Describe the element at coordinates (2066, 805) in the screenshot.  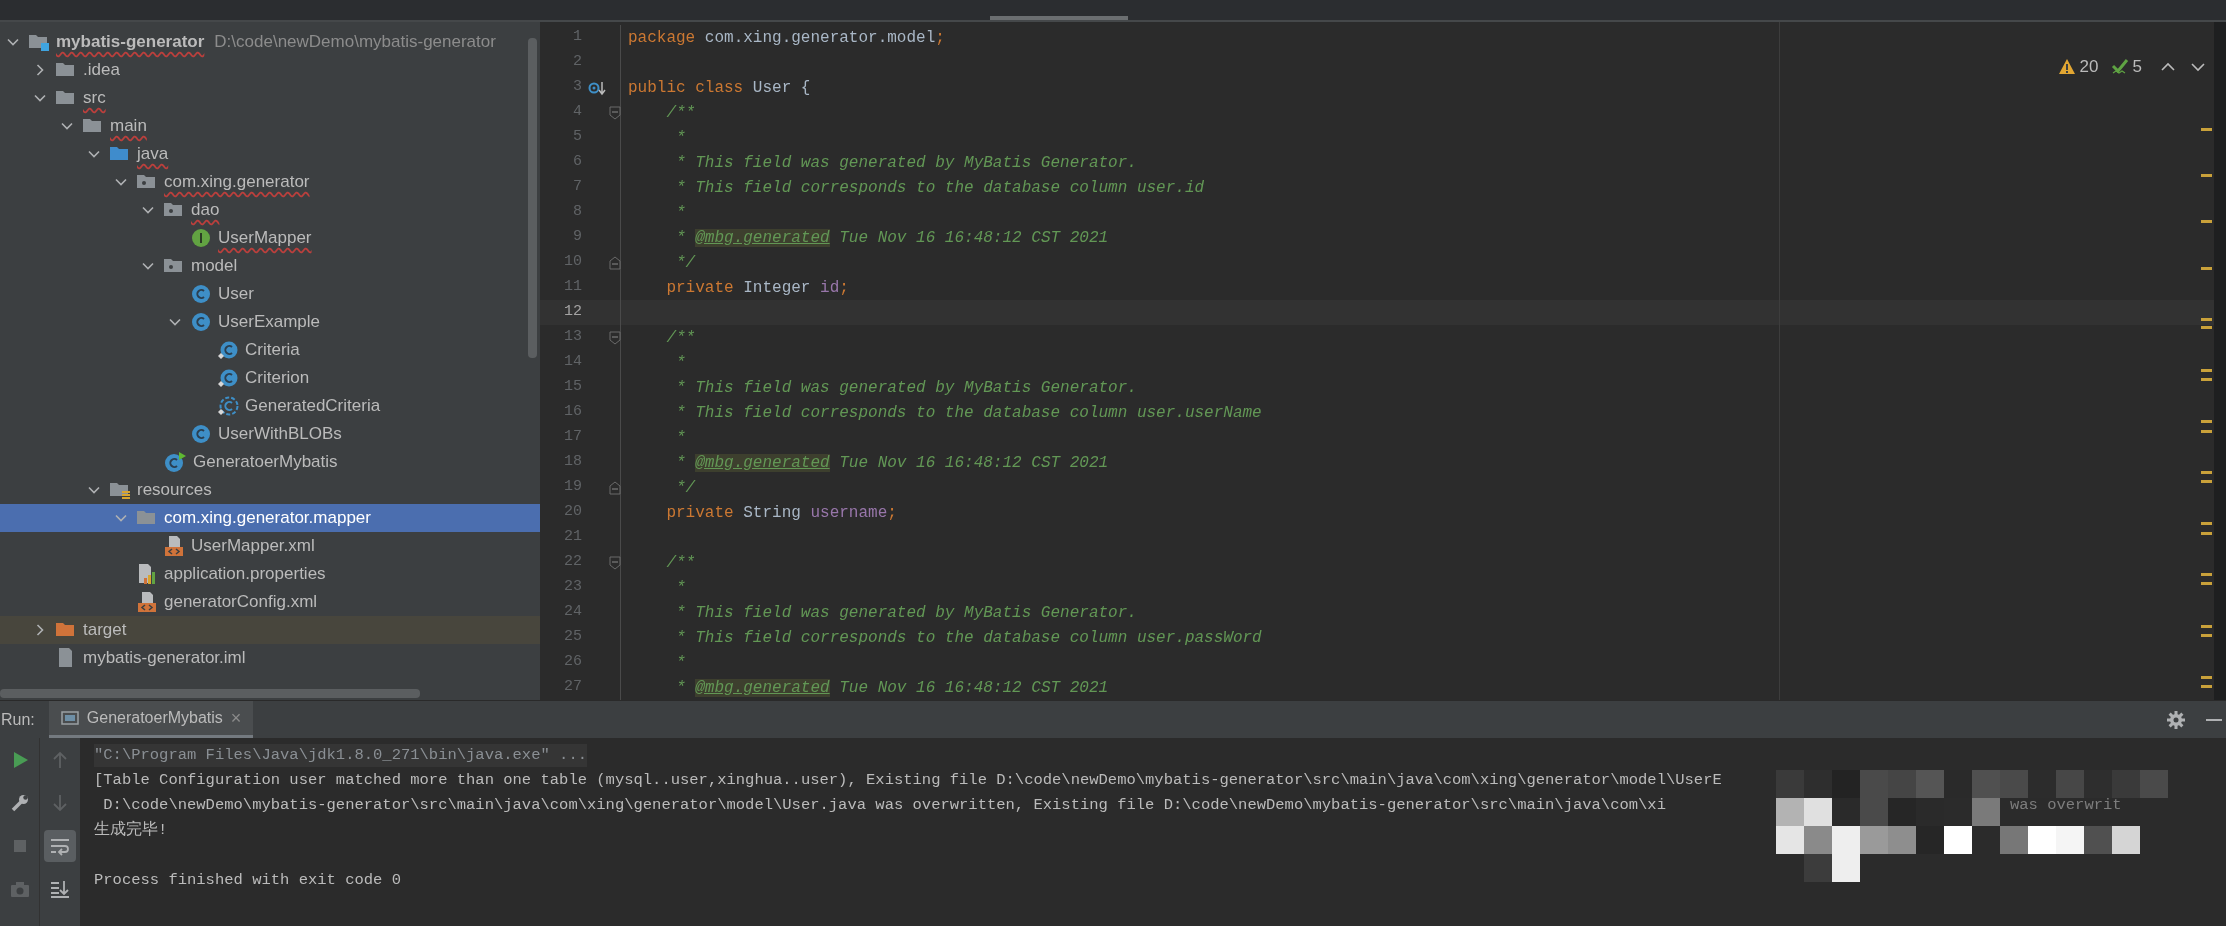
I see `console-text-fragment: was overwrit` at that location.